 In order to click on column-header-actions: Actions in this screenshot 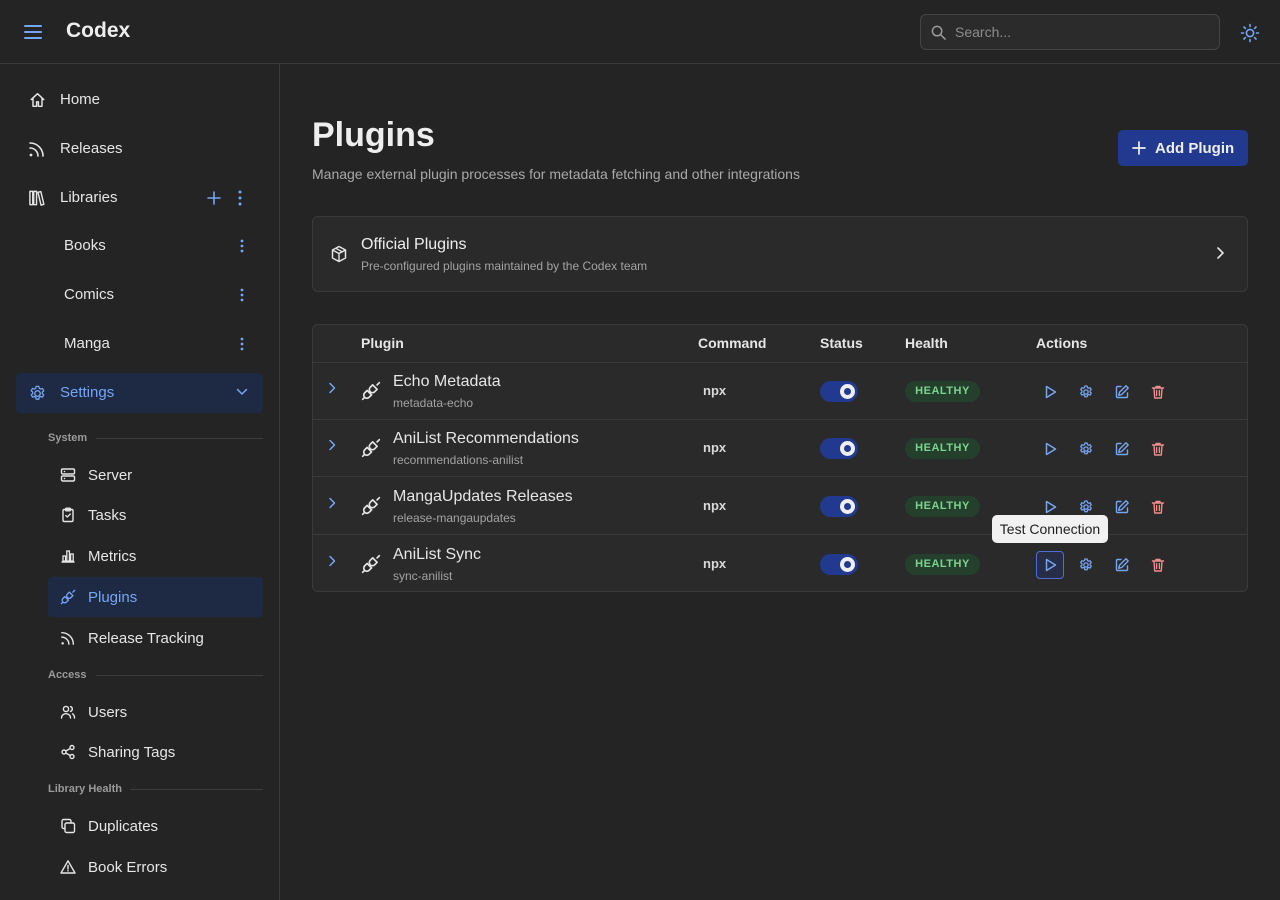, I will do `click(1062, 343)`.